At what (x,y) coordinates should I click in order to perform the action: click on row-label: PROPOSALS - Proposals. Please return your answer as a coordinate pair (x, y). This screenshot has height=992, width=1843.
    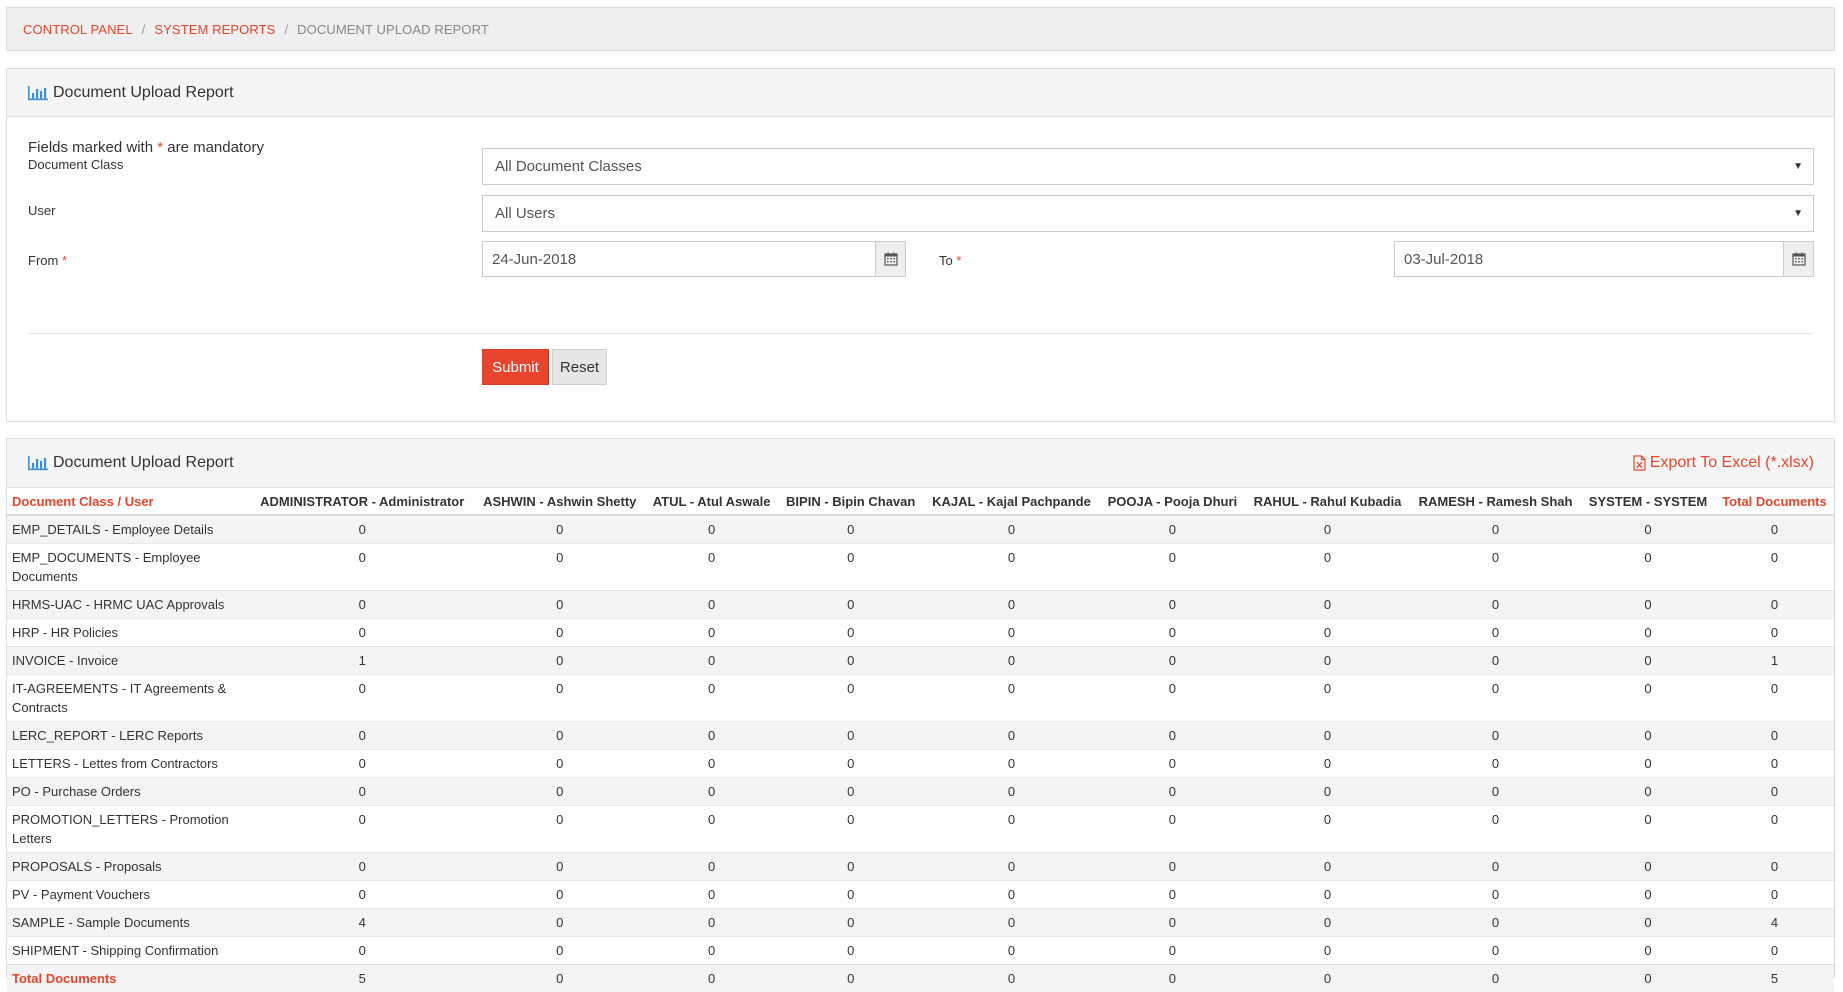
    Looking at the image, I should click on (128, 867).